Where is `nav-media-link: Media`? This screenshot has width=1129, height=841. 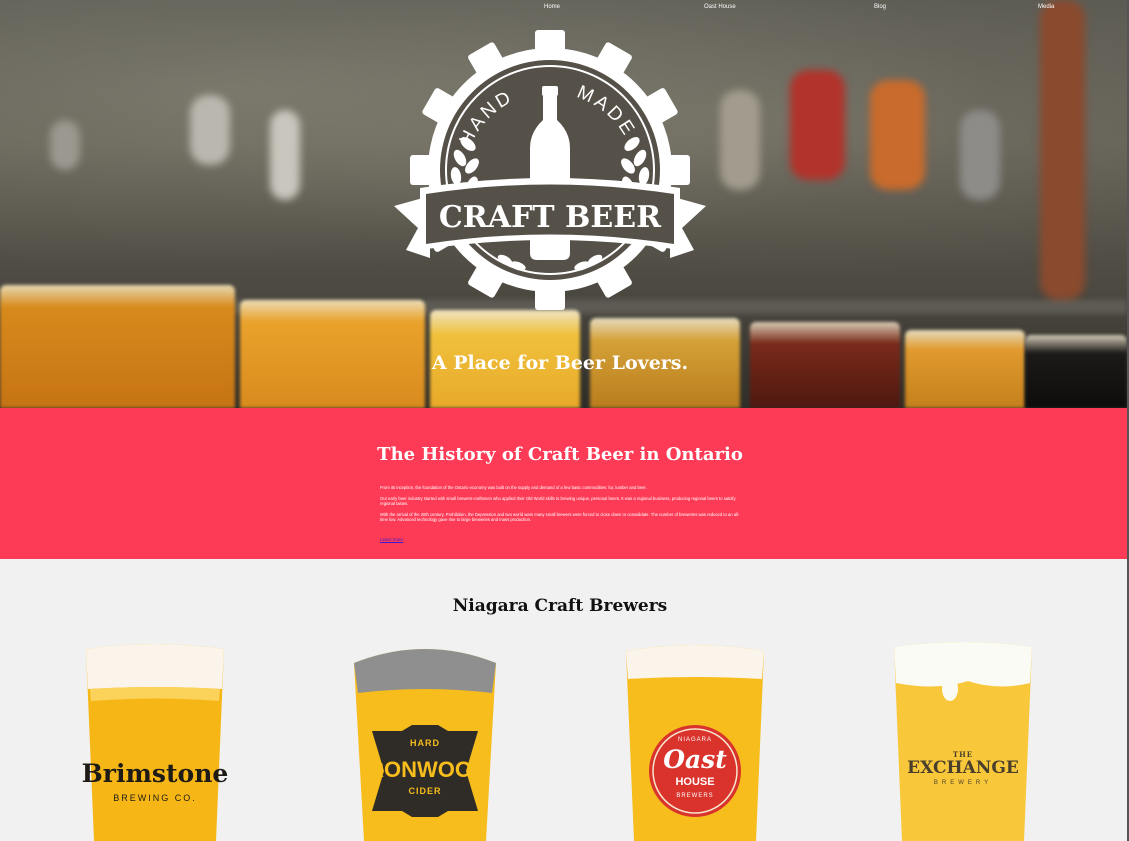 nav-media-link: Media is located at coordinates (1046, 7).